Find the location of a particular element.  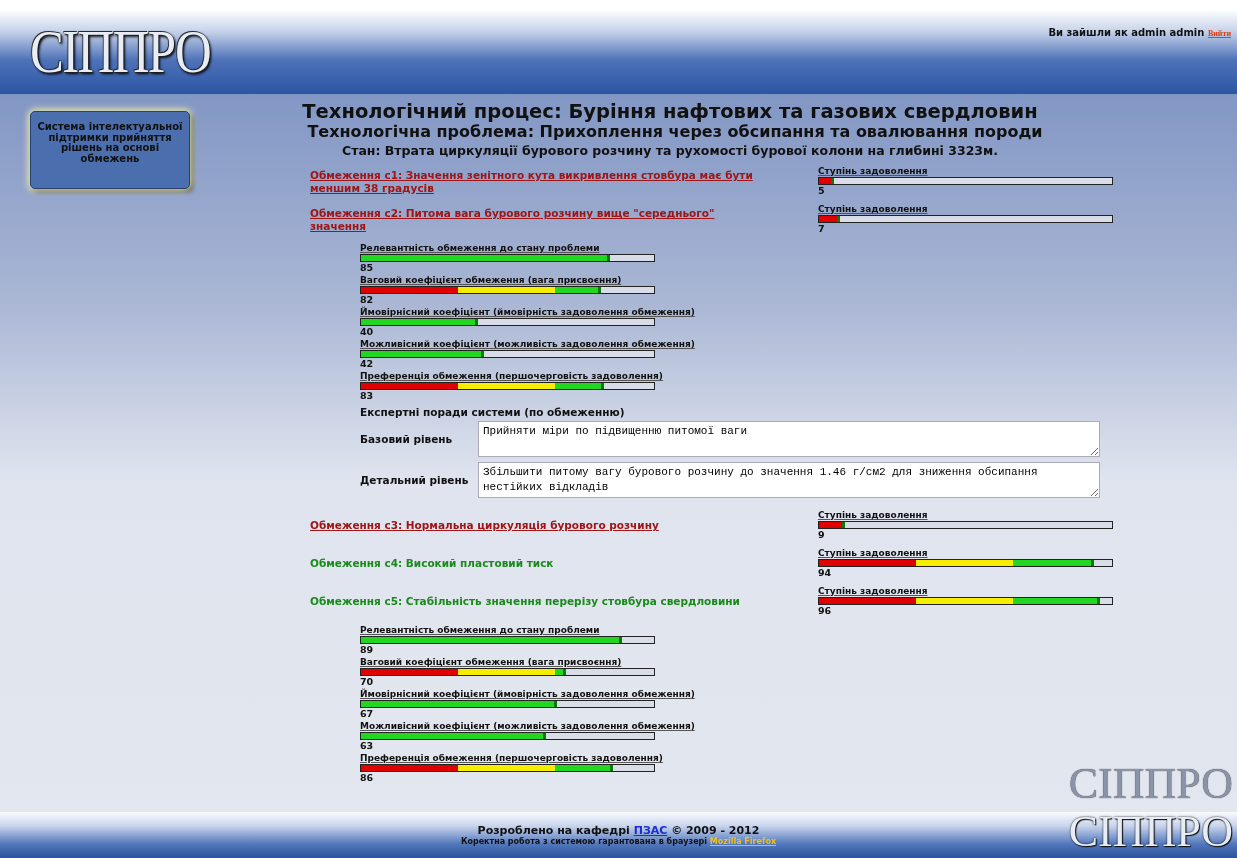

meter-value: 89 is located at coordinates (367, 650).